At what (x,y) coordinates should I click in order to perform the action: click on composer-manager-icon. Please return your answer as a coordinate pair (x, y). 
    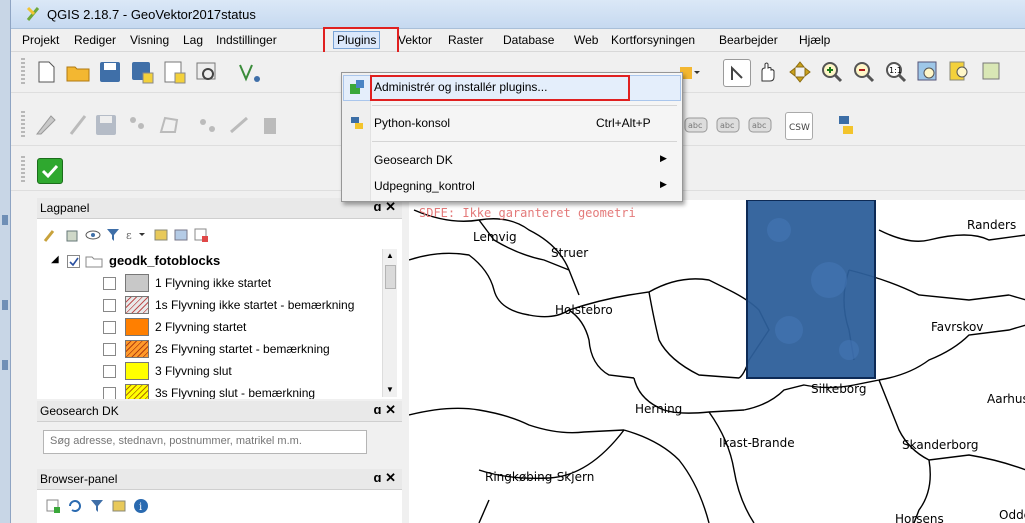
    Looking at the image, I should click on (206, 72).